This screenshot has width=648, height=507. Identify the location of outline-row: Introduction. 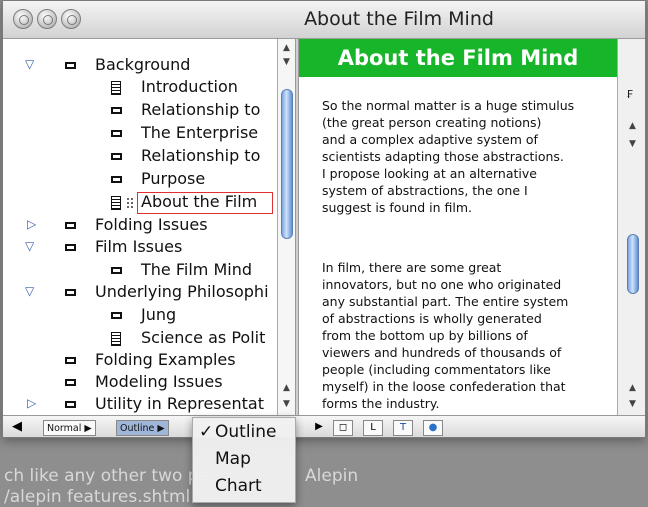
(140, 88).